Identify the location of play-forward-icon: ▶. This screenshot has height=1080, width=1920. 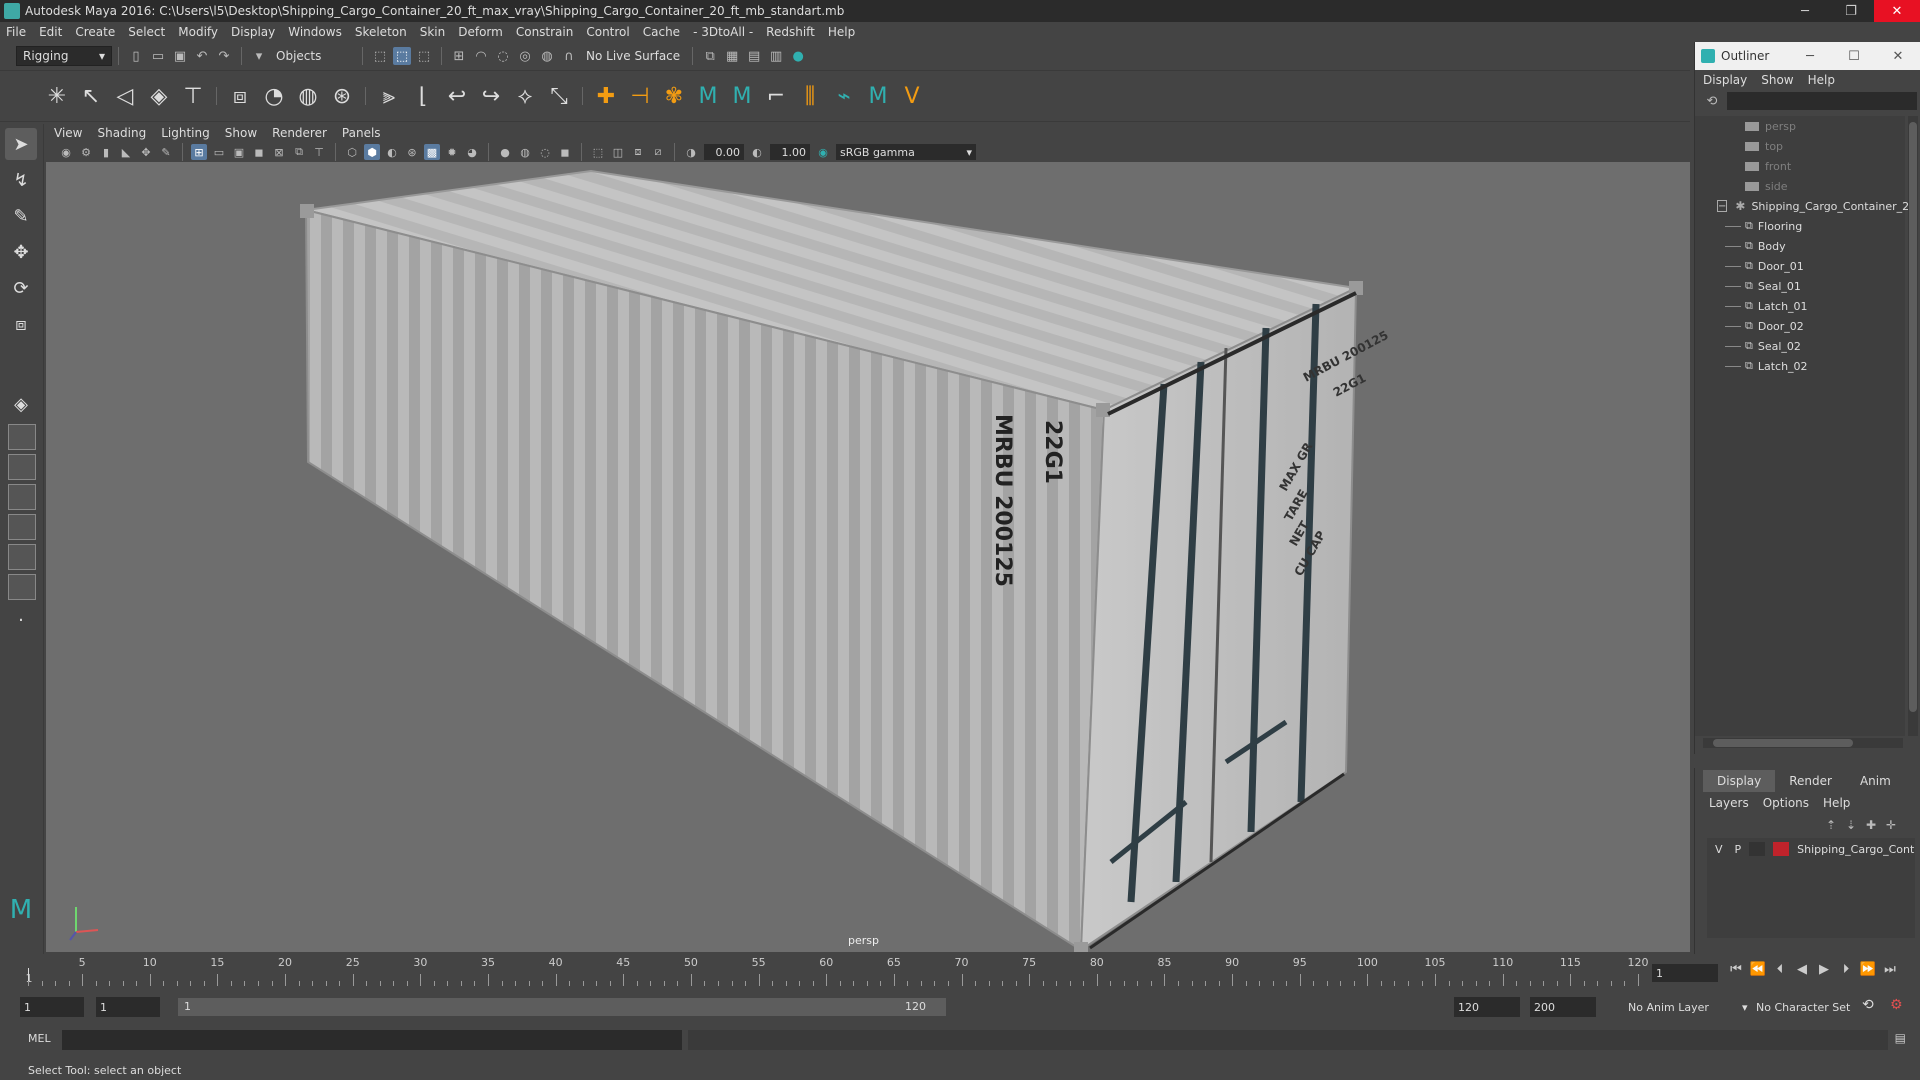
(1824, 969).